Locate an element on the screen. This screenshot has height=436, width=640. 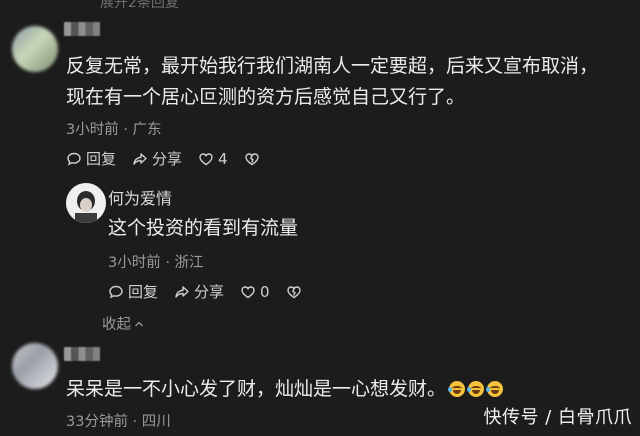
reply-username: 何为爱情 is located at coordinates (140, 197).